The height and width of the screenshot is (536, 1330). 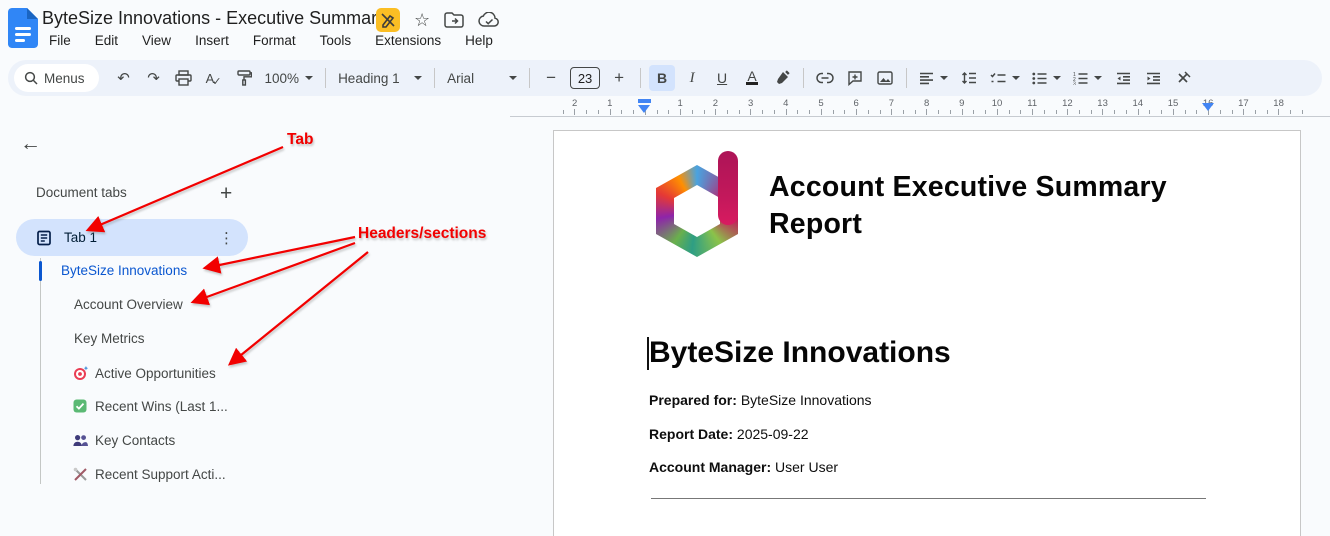 What do you see at coordinates (123, 440) in the screenshot?
I see `outline-item-key-contacts: Key Contacts` at bounding box center [123, 440].